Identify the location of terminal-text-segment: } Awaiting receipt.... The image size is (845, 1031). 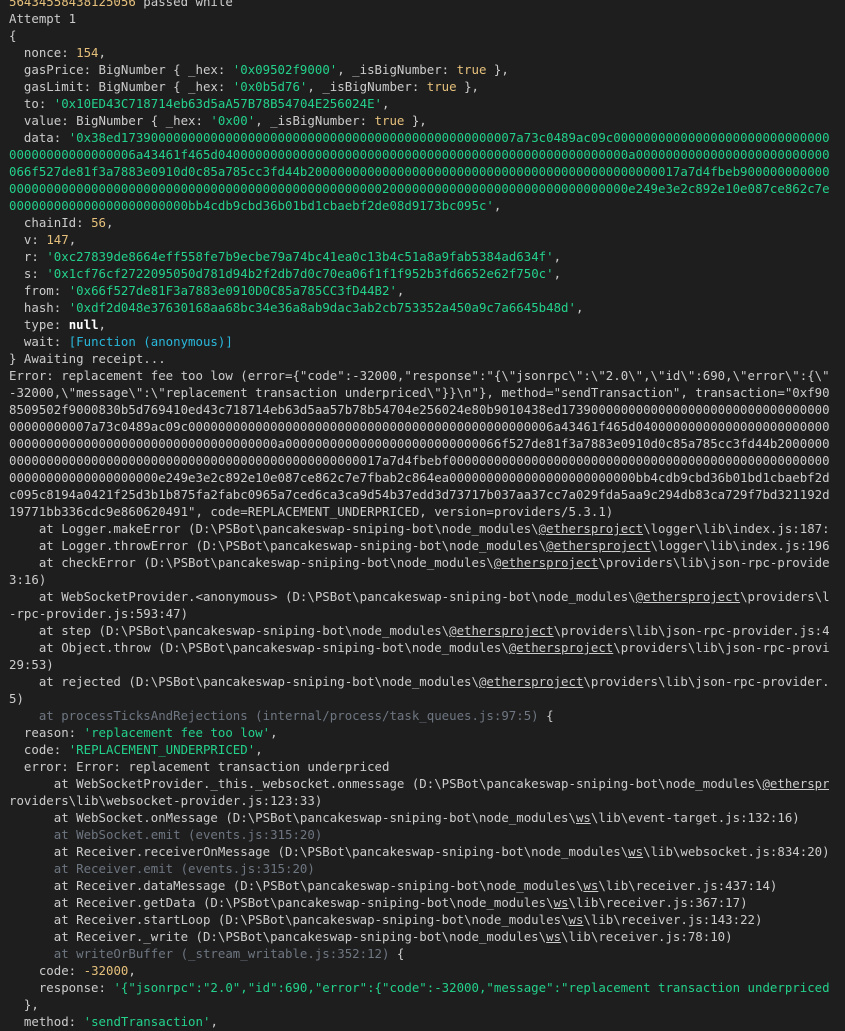
(87, 358).